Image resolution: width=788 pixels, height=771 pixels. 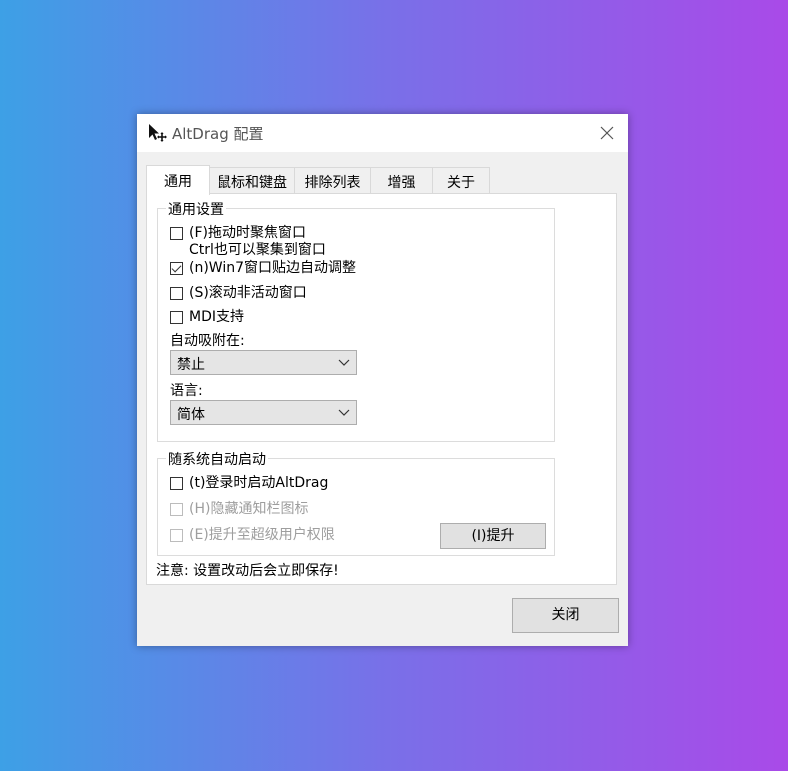 I want to click on elevate-option: (E)提升至超级用户权限, so click(x=252, y=535).